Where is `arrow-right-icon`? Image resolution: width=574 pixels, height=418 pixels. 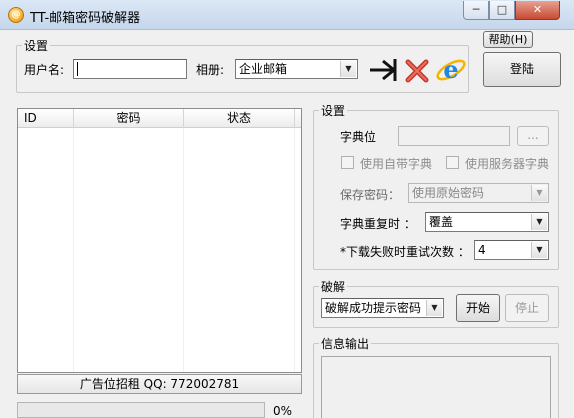 arrow-right-icon is located at coordinates (383, 70).